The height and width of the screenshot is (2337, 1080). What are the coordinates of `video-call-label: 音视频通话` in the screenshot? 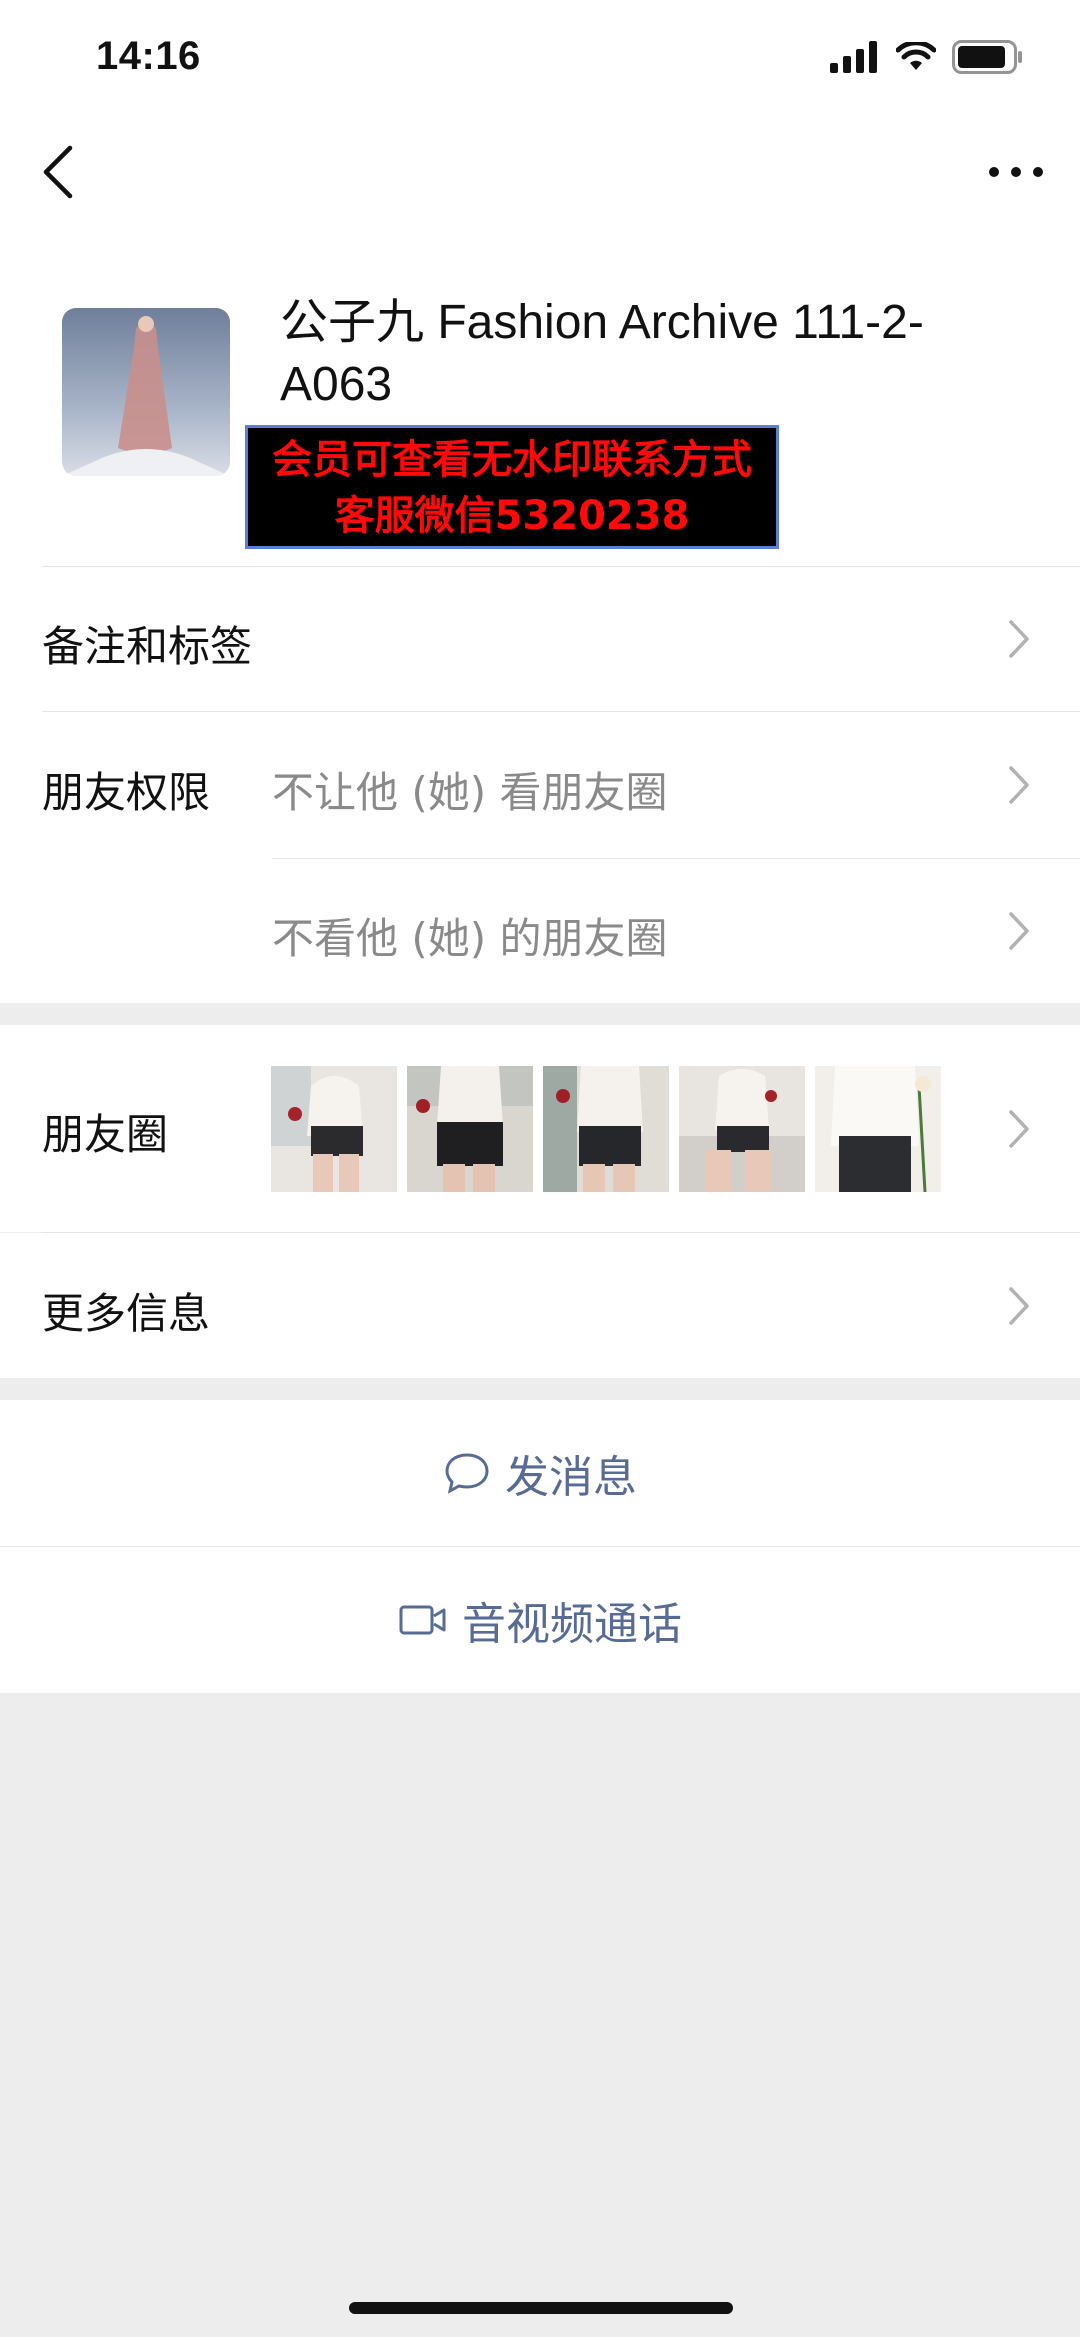 It's located at (572, 1624).